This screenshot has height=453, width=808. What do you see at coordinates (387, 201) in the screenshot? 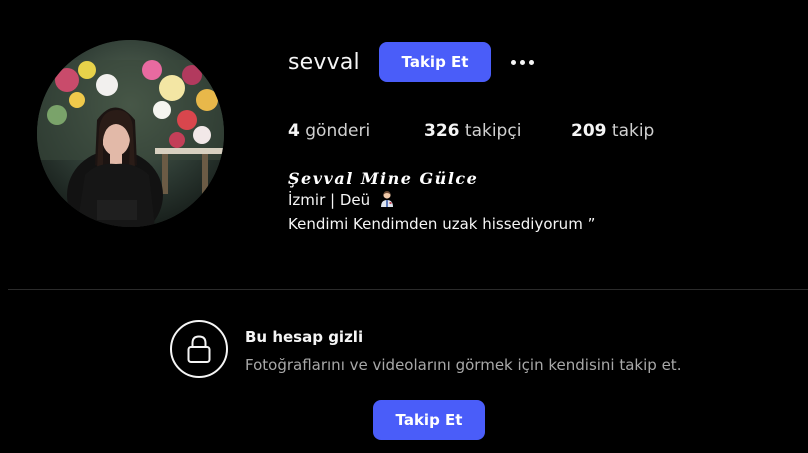
I see `person-emoji-icon` at bounding box center [387, 201].